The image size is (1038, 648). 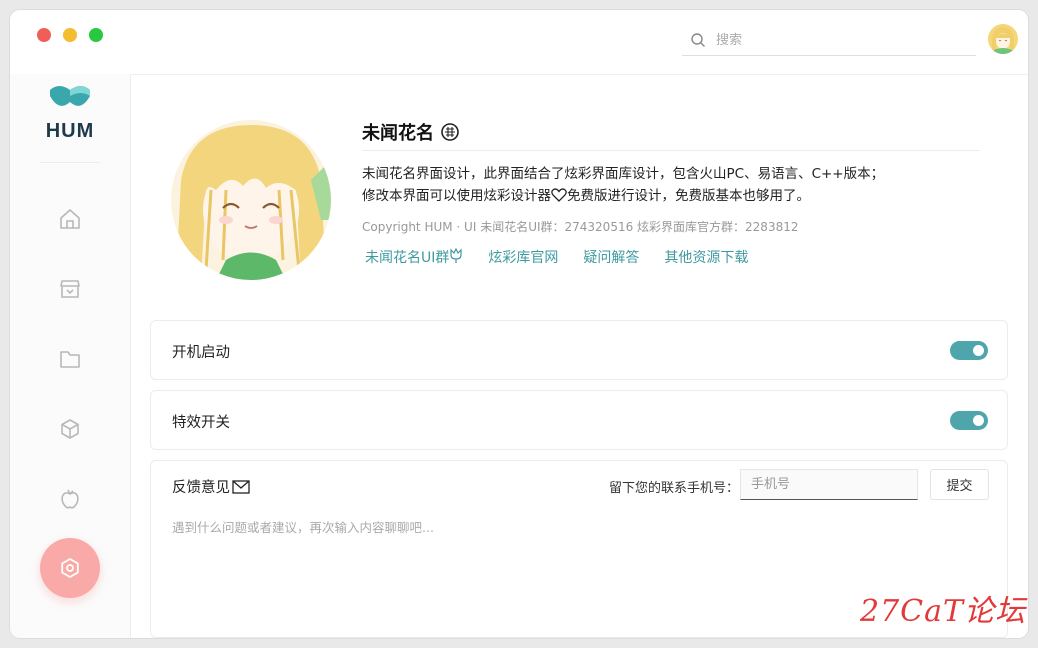 I want to click on description-line-2-part-1: 修改本界面可以使用炫彩设计器, so click(x=456, y=196).